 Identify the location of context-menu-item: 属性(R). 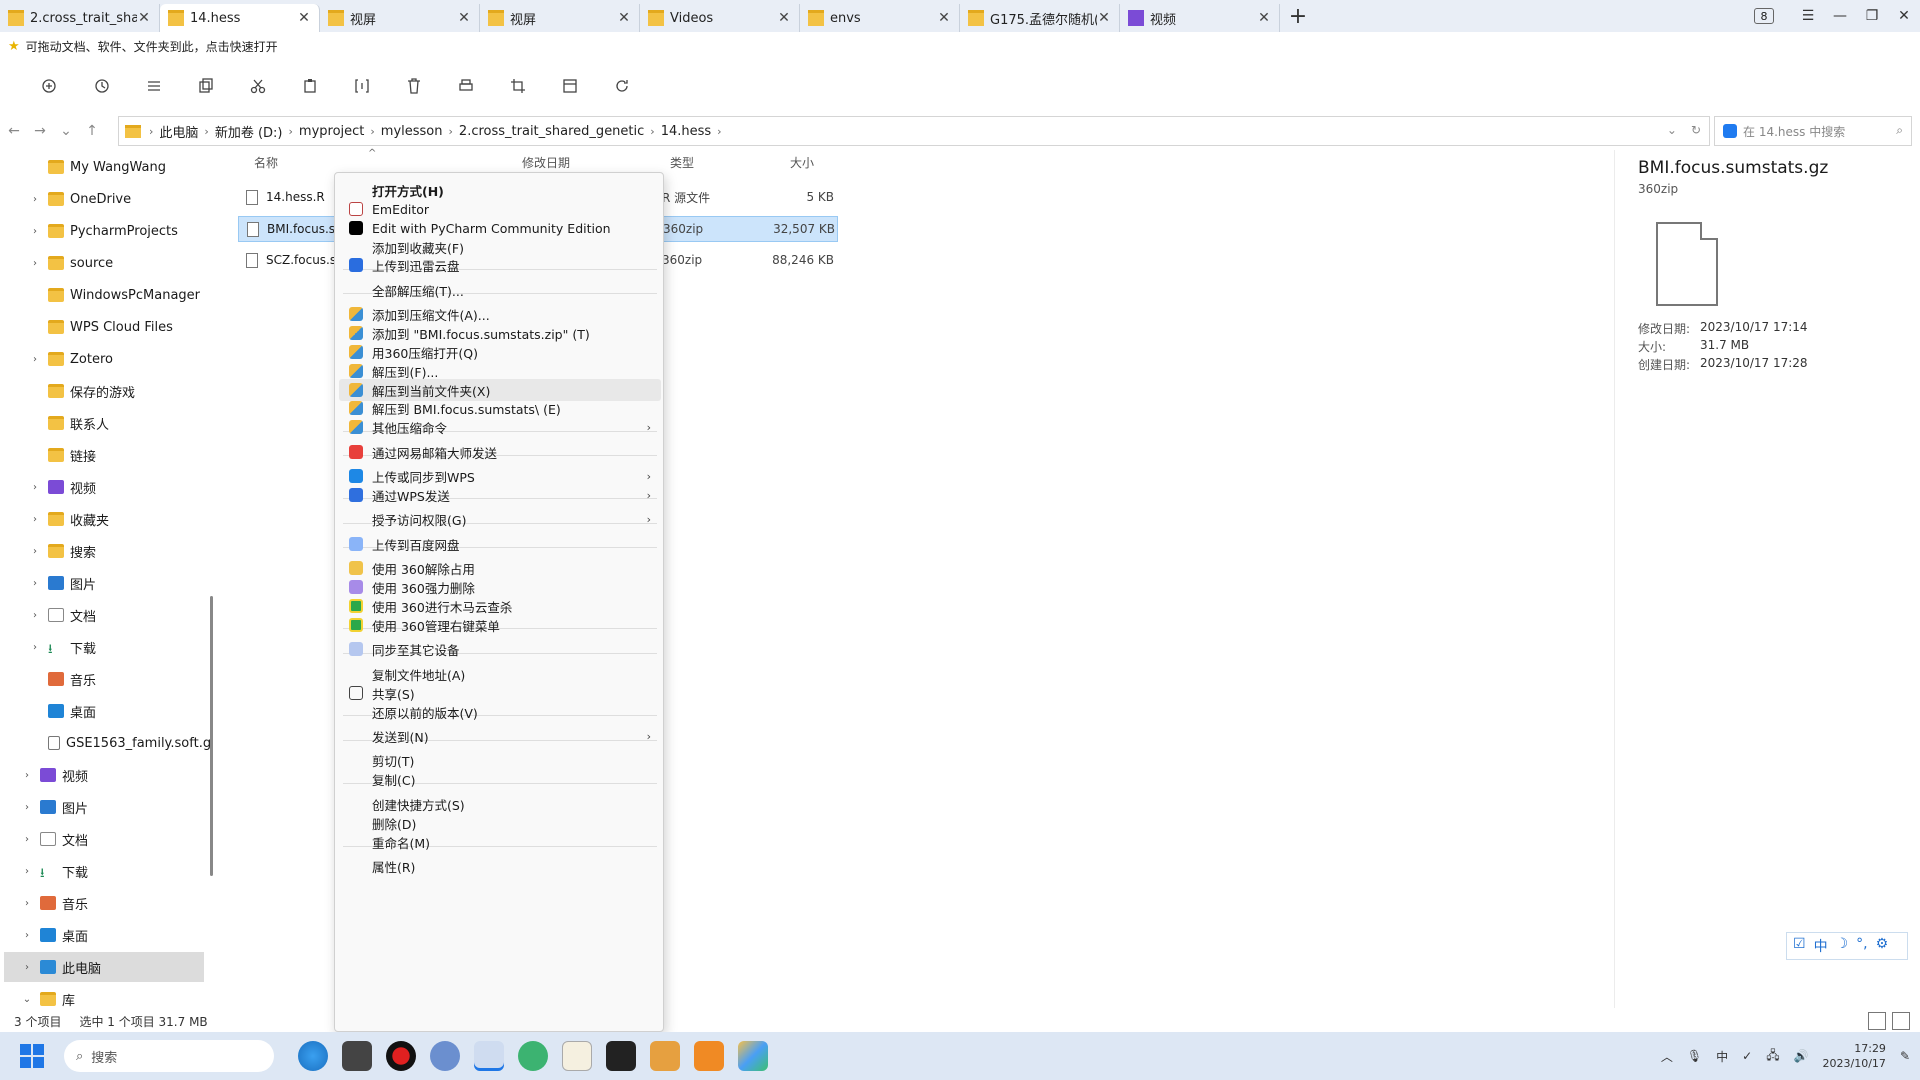
(500, 866).